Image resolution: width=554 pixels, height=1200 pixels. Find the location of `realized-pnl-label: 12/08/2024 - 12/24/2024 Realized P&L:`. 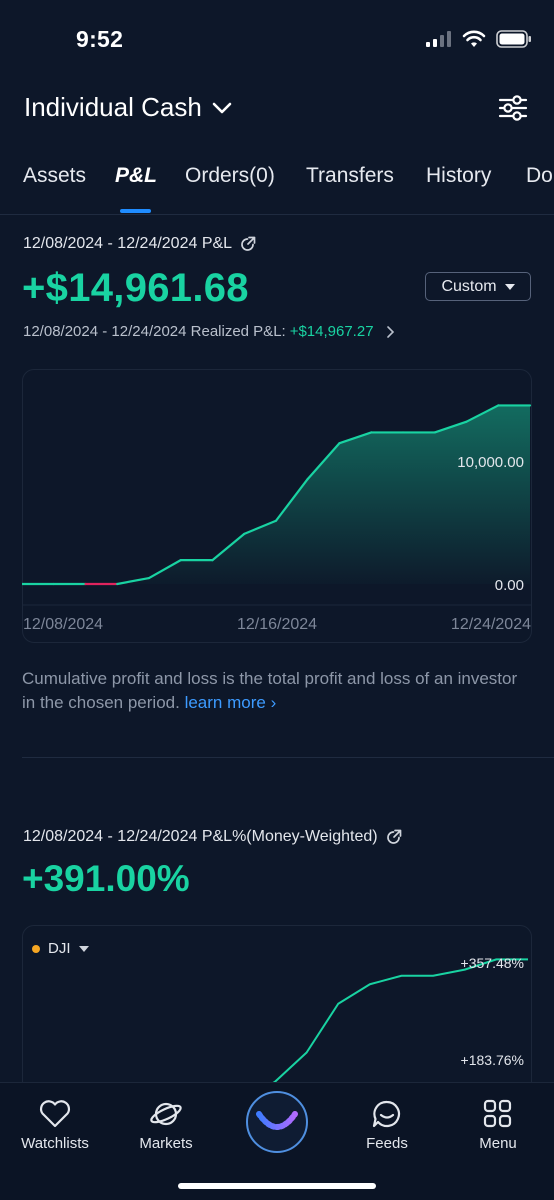

realized-pnl-label: 12/08/2024 - 12/24/2024 Realized P&L: is located at coordinates (154, 331).